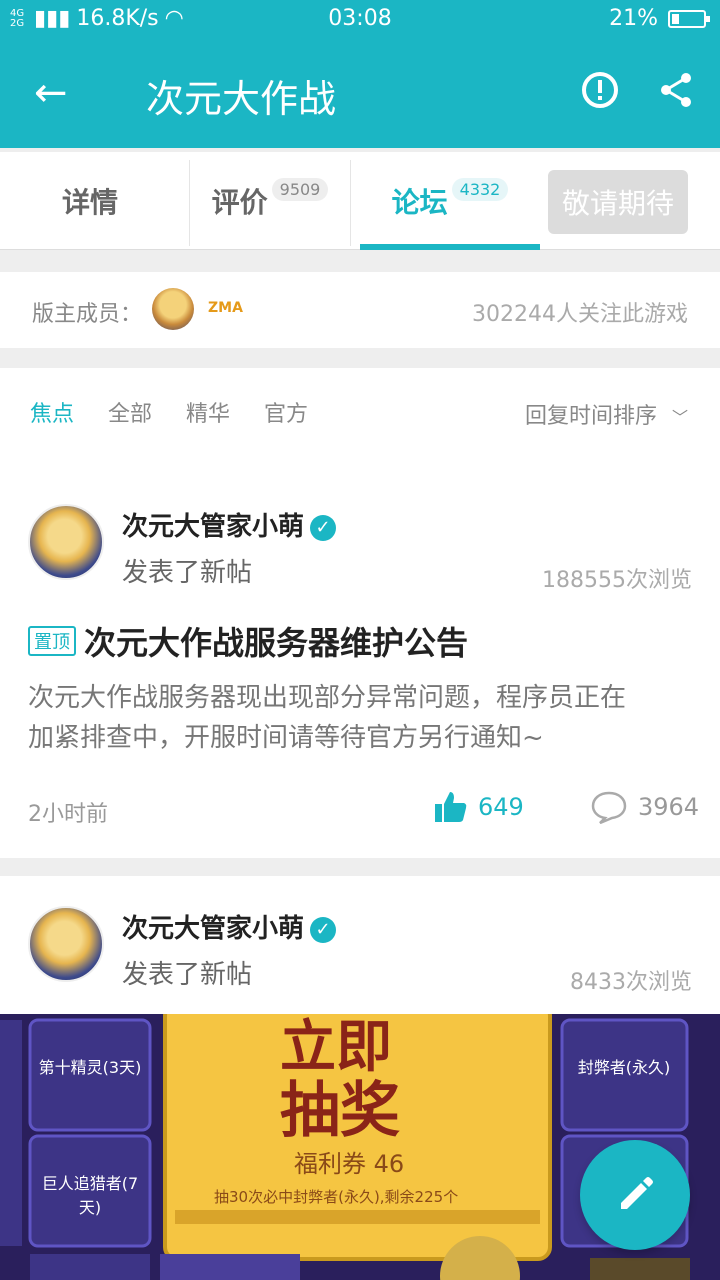 The image size is (720, 1280). I want to click on page-title: 次元大作战, so click(241, 99).